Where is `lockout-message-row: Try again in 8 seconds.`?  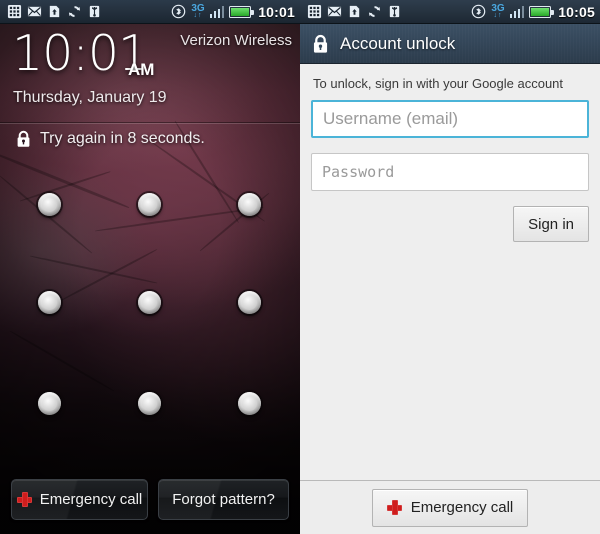 lockout-message-row: Try again in 8 seconds. is located at coordinates (110, 139).